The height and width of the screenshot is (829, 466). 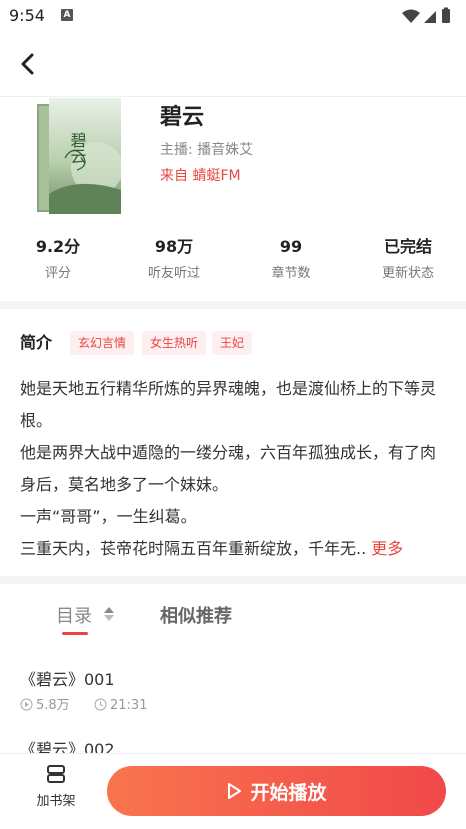 I want to click on sort-icon, so click(x=109, y=614).